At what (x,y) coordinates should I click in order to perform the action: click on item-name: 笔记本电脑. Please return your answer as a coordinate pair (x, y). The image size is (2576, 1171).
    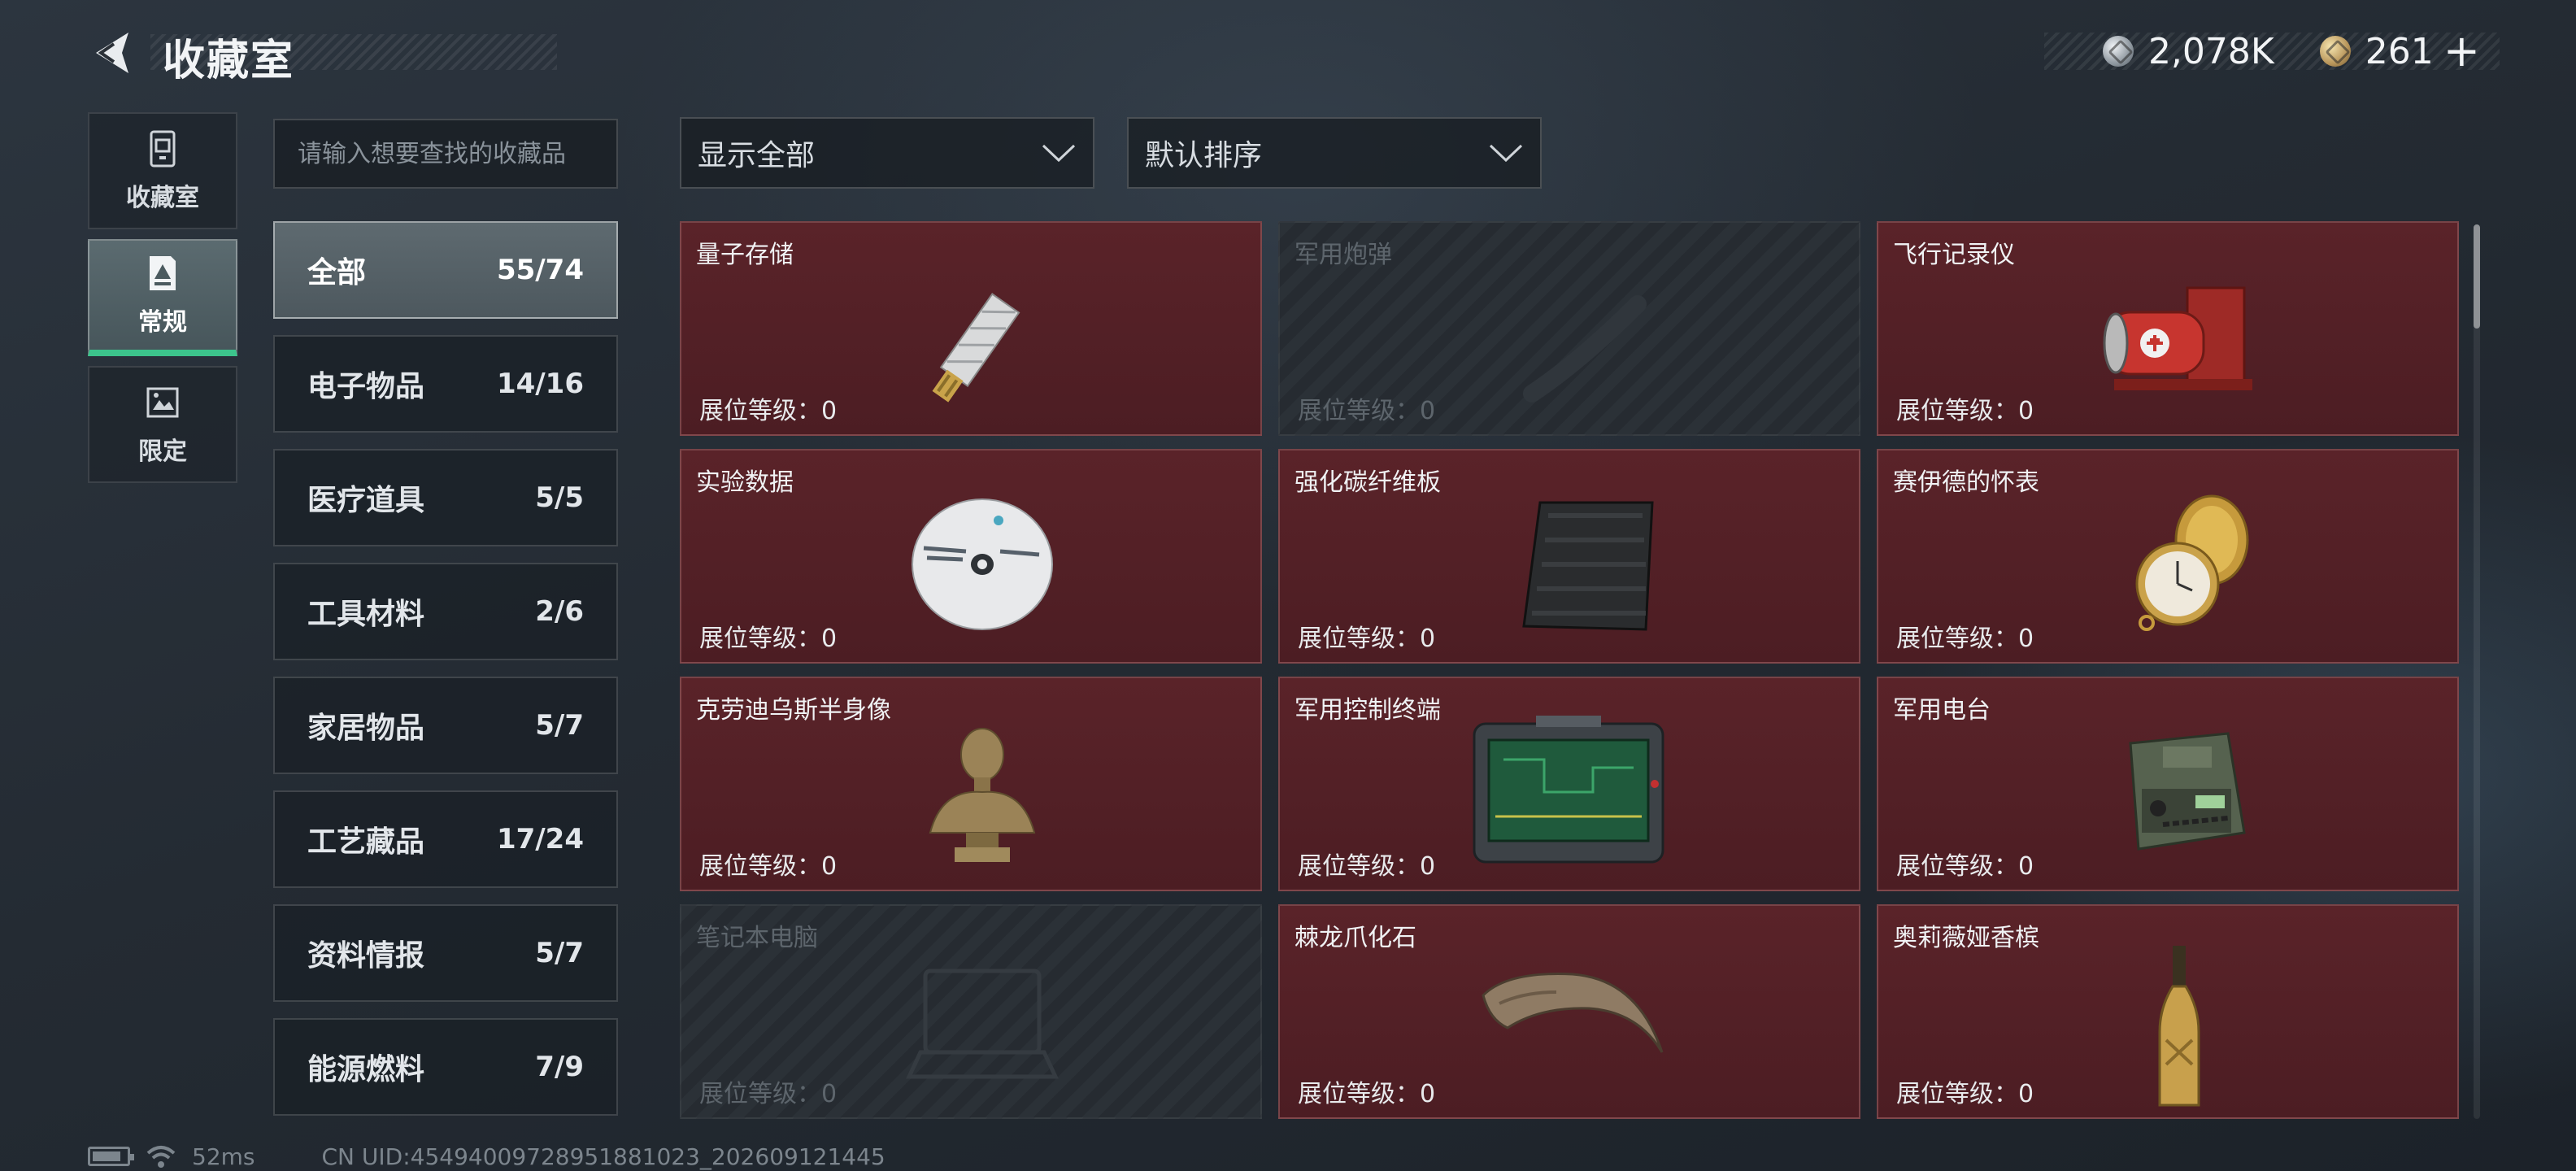
    Looking at the image, I should click on (757, 938).